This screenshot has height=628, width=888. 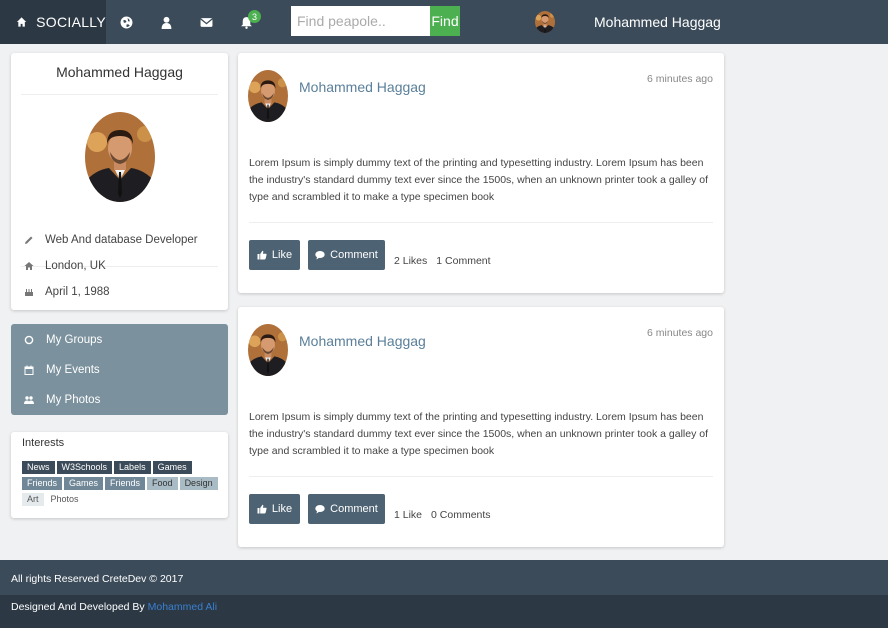 I want to click on interest-tag: Art, so click(x=33, y=499).